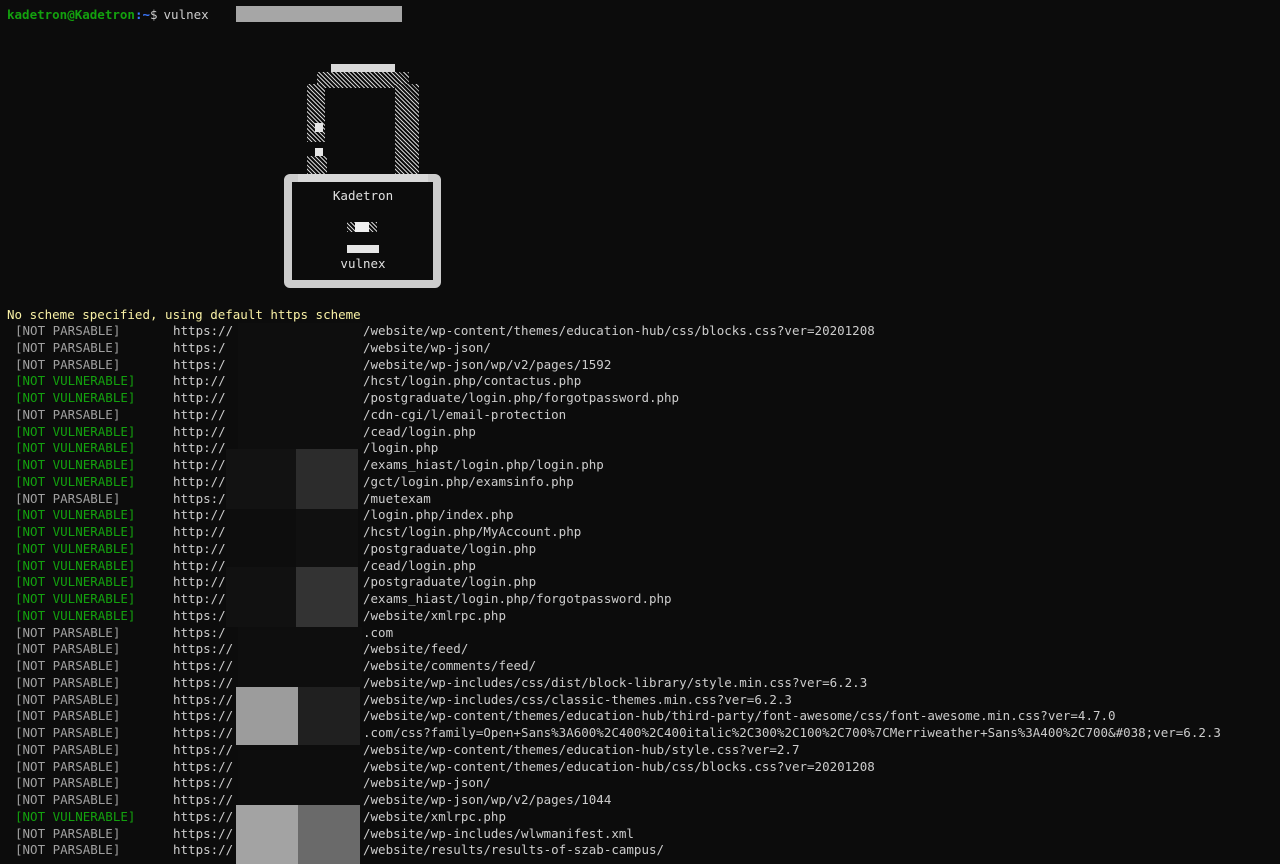  Describe the element at coordinates (450, 665) in the screenshot. I see `result-url-path: /website/comments/feed/` at that location.